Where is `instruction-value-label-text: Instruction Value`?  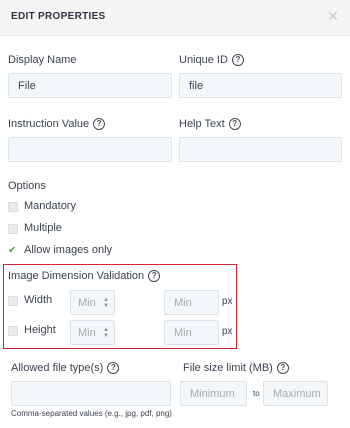 instruction-value-label-text: Instruction Value is located at coordinates (49, 124).